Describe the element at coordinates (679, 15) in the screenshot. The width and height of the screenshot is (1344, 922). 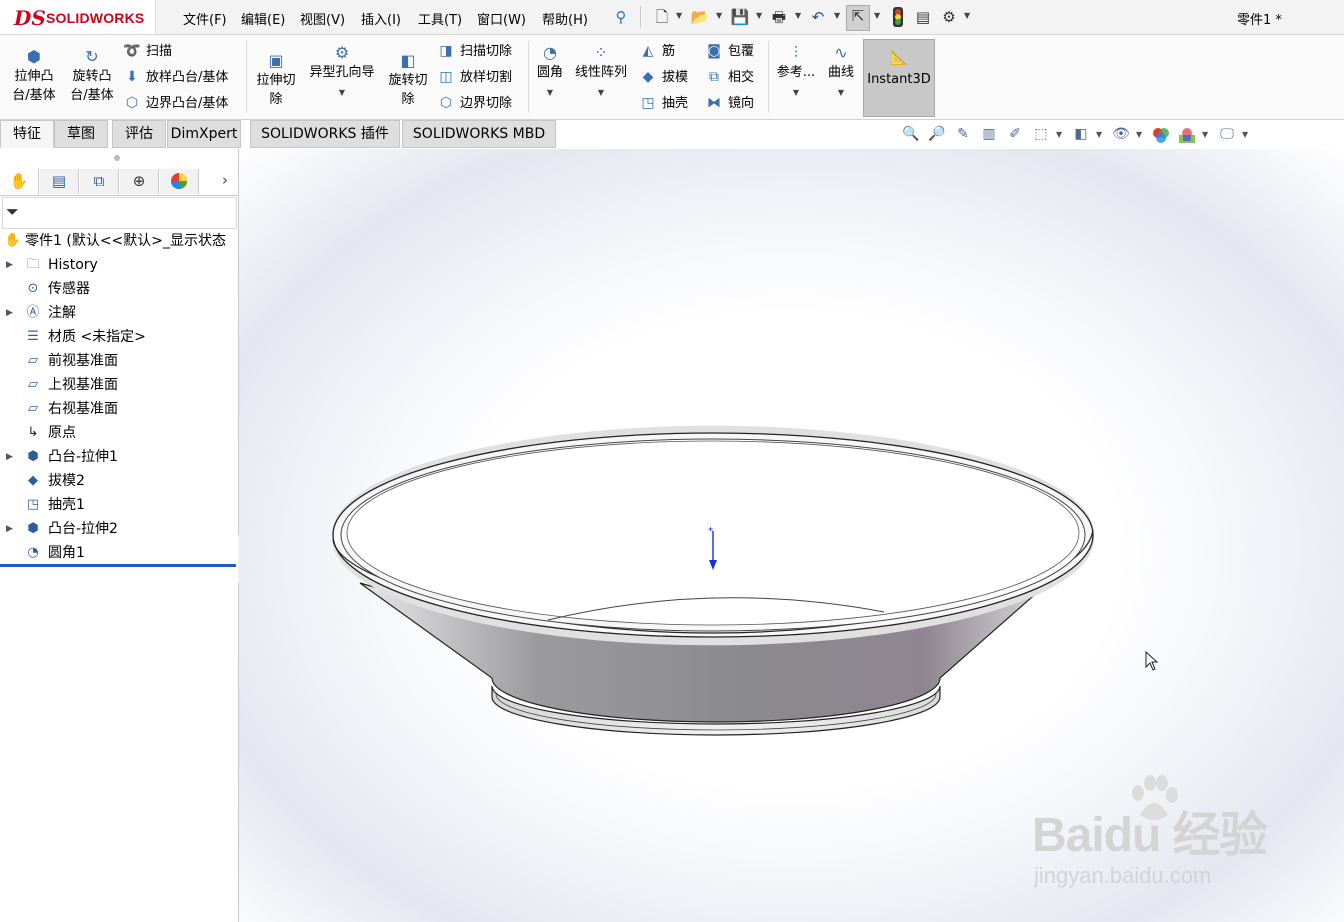
I see `new-dropdown-arrow: ▼` at that location.